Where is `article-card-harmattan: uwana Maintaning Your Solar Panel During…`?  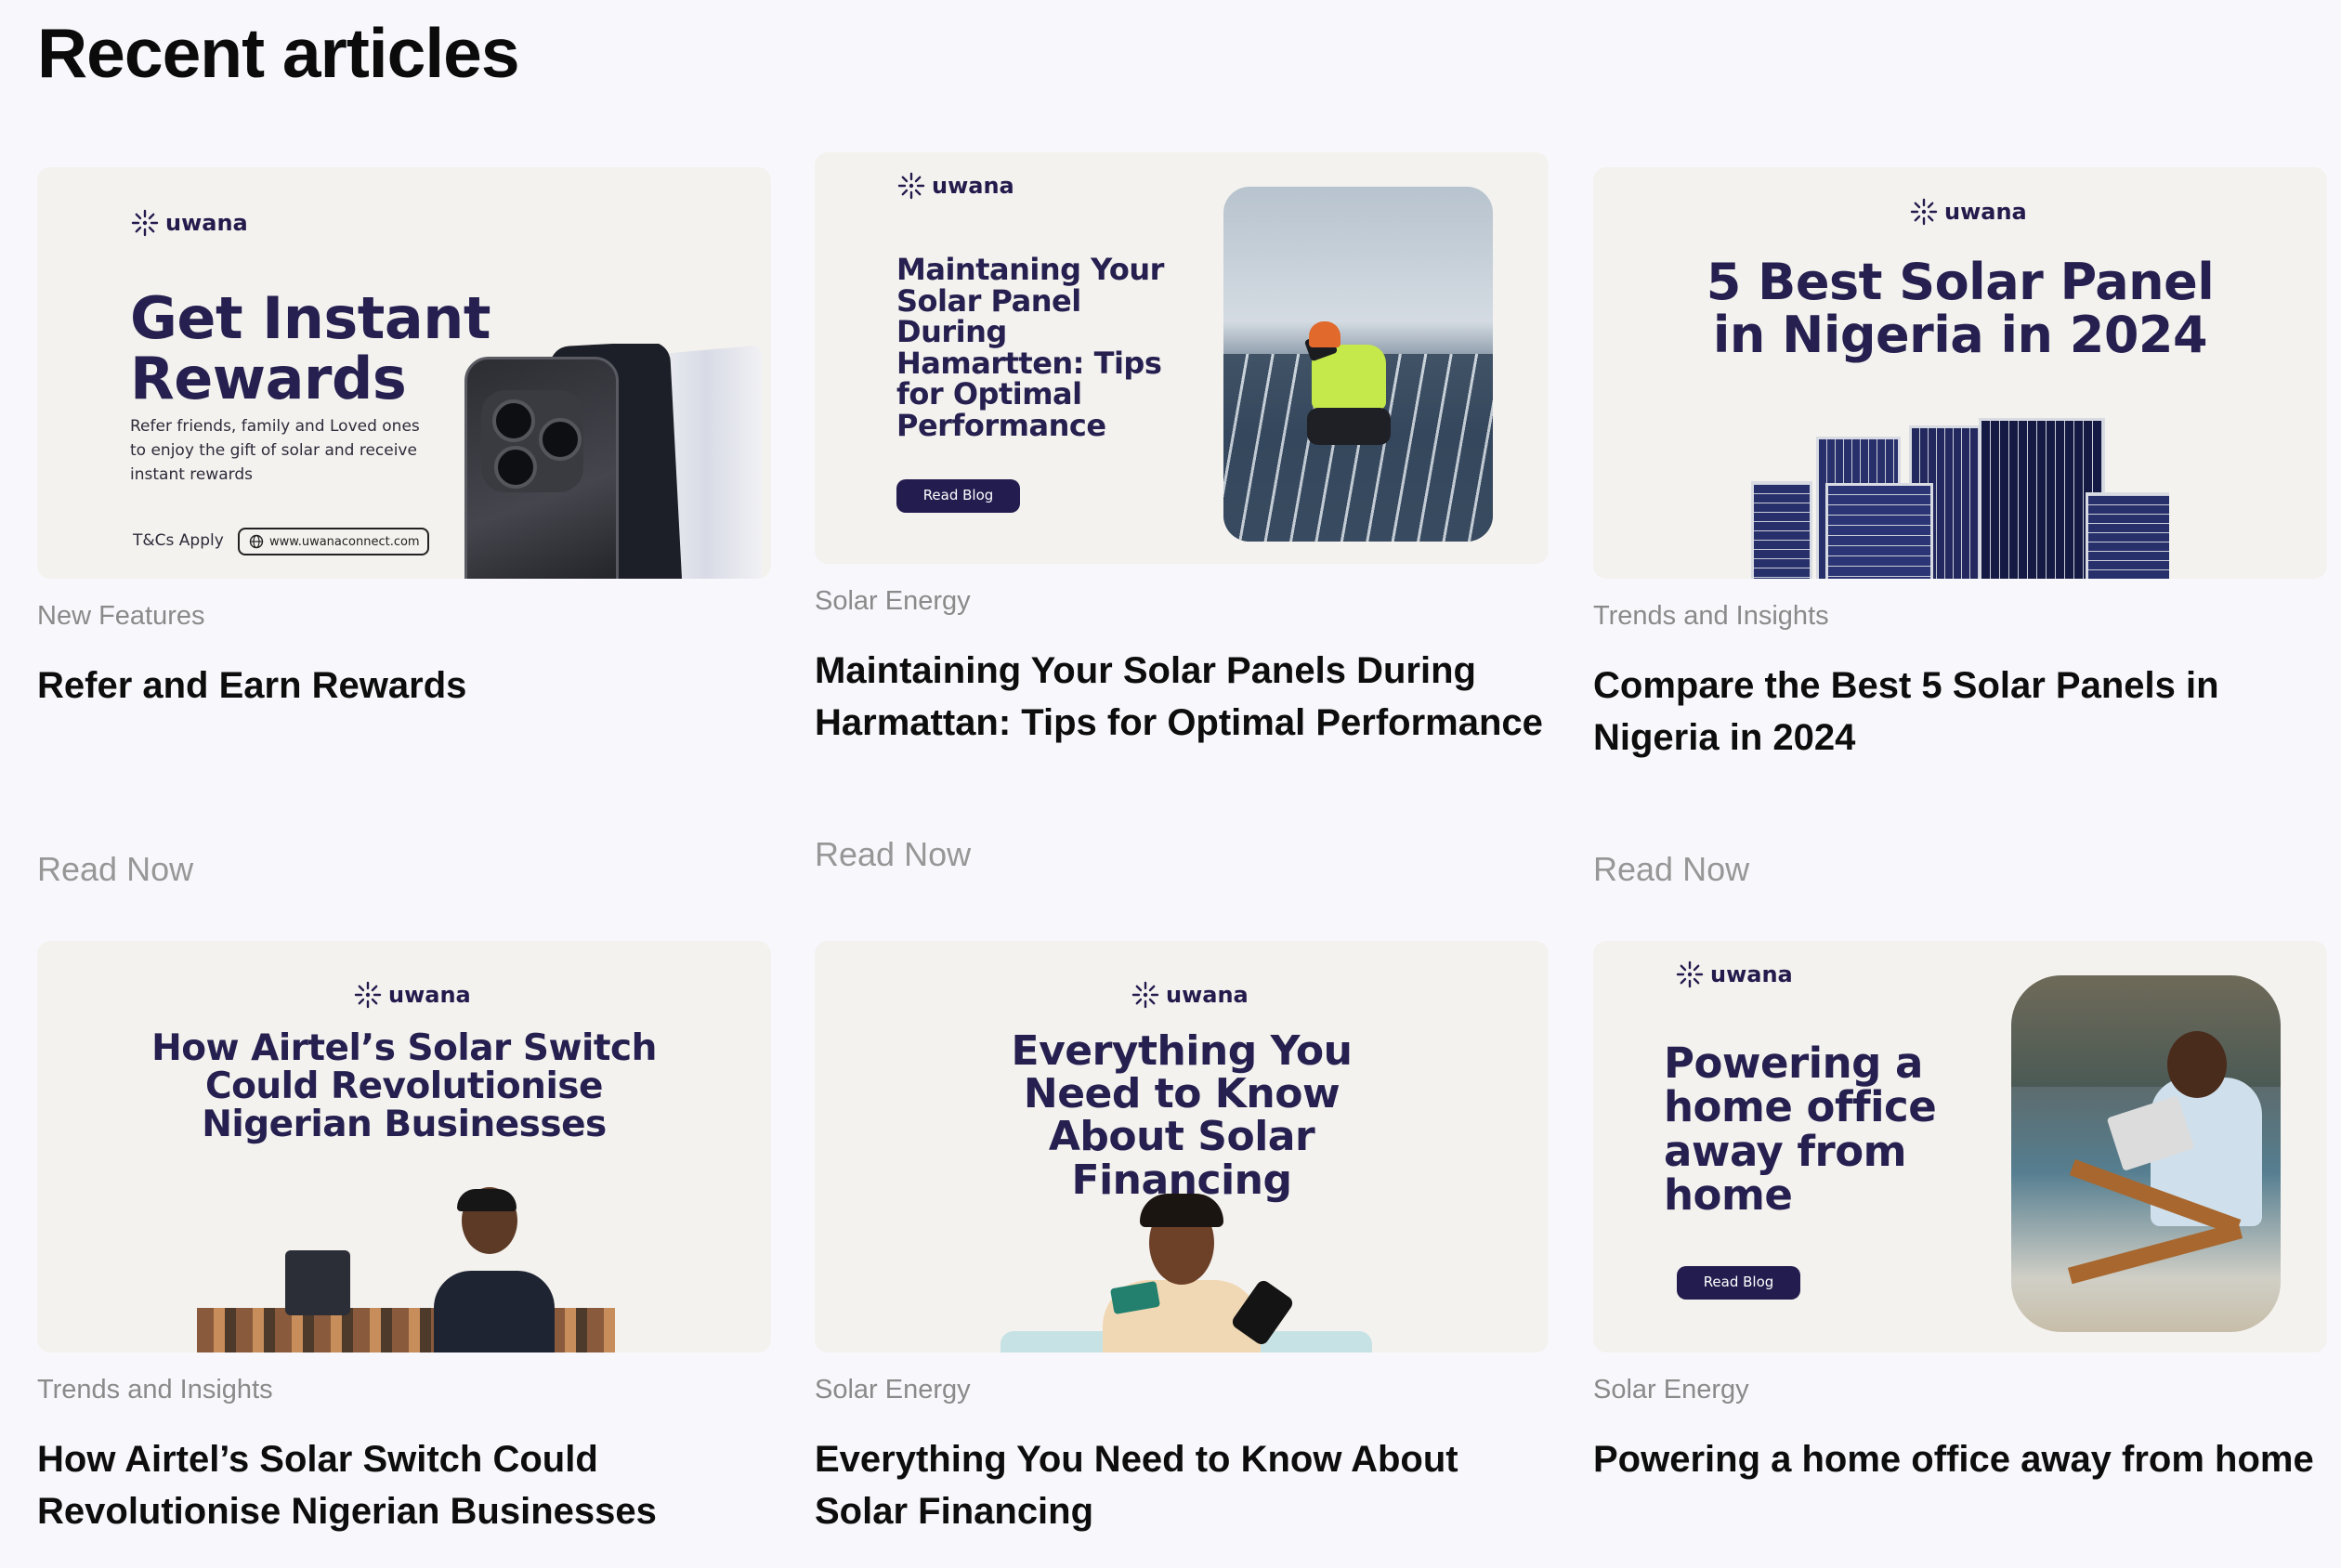
article-card-harmattan: uwana Maintaning Your Solar Panel During… is located at coordinates (1182, 454).